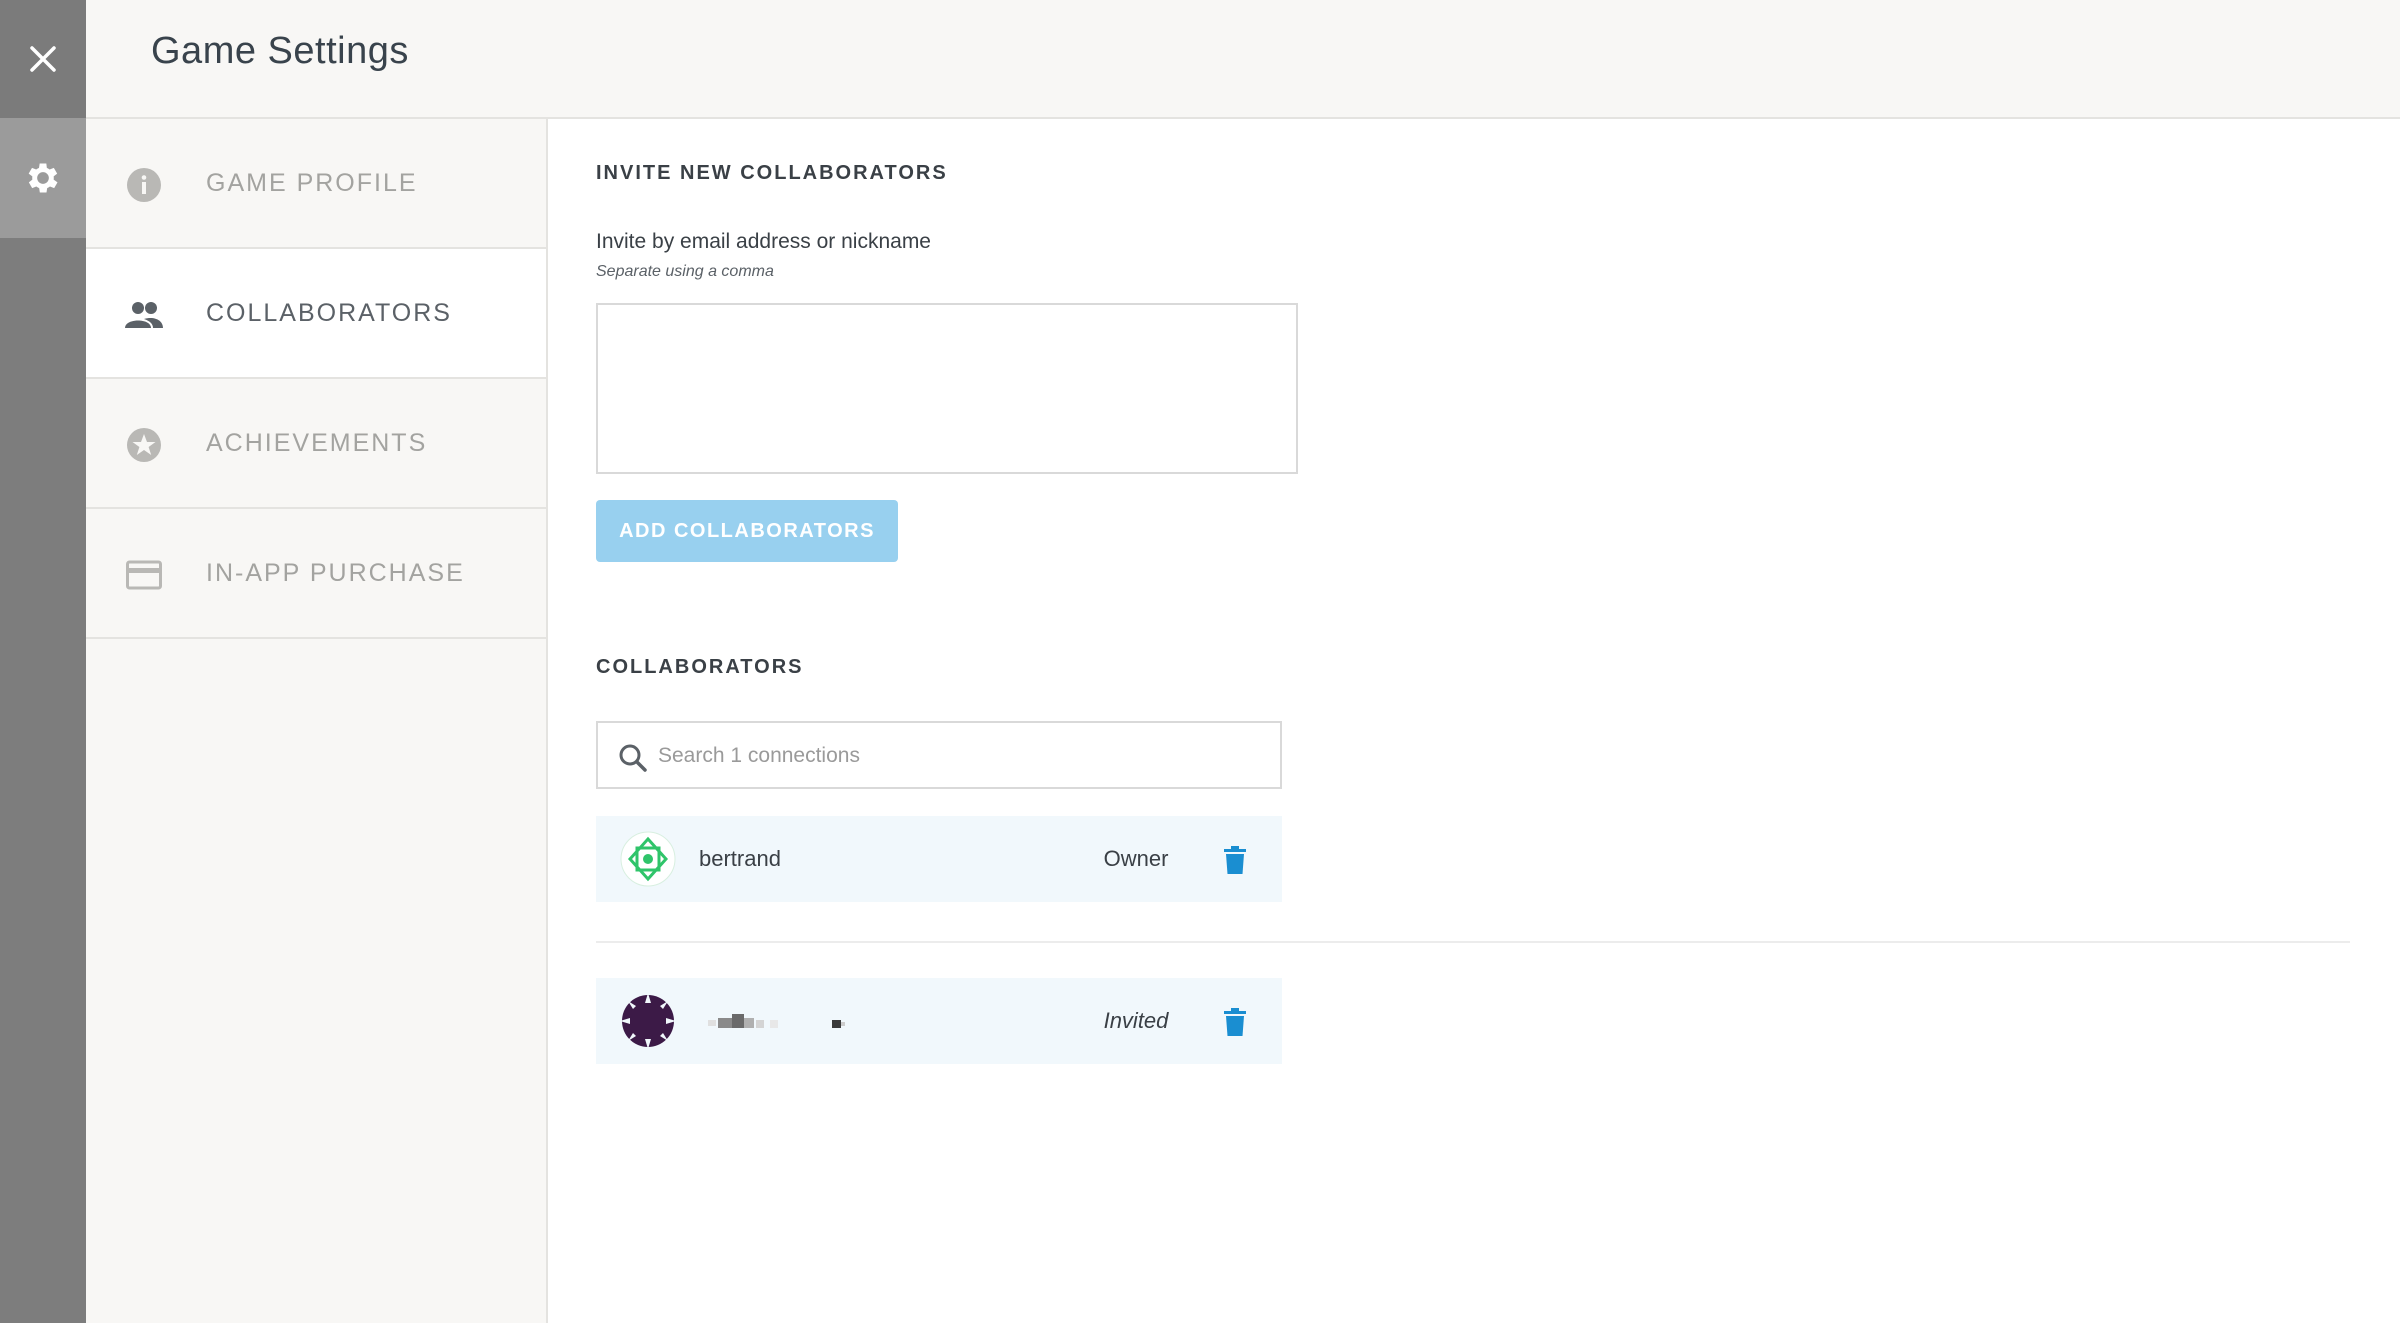 This screenshot has width=2400, height=1323. Describe the element at coordinates (144, 575) in the screenshot. I see `credit-card-icon` at that location.